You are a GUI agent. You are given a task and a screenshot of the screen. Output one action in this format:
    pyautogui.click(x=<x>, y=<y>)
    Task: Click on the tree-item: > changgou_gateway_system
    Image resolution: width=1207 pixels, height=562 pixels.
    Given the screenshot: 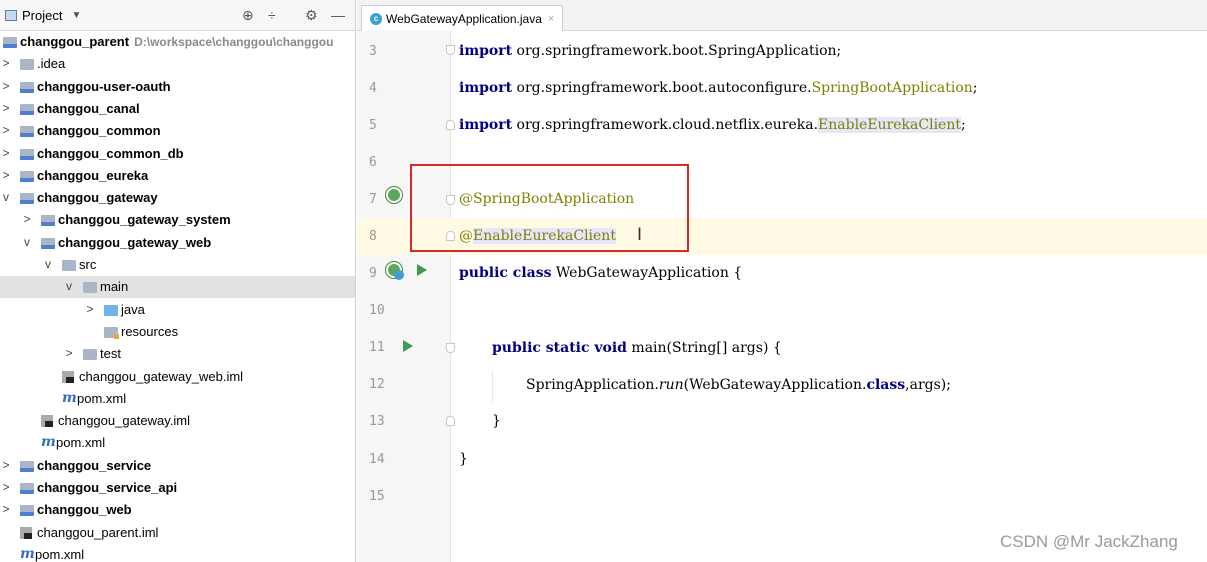 What is the action you would take?
    pyautogui.click(x=177, y=220)
    